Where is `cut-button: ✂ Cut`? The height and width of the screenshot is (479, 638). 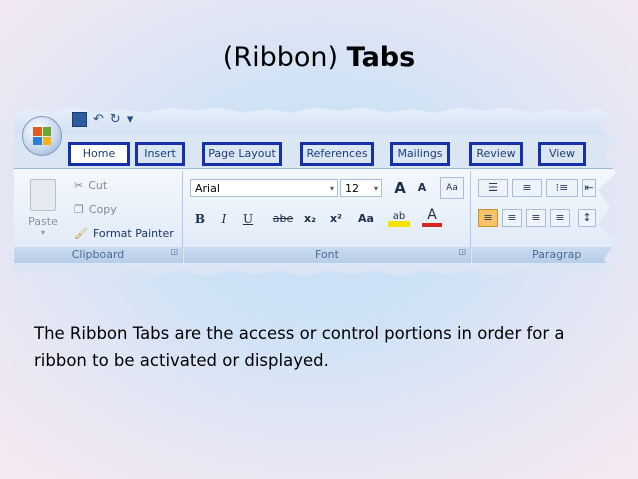 cut-button: ✂ Cut is located at coordinates (90, 185).